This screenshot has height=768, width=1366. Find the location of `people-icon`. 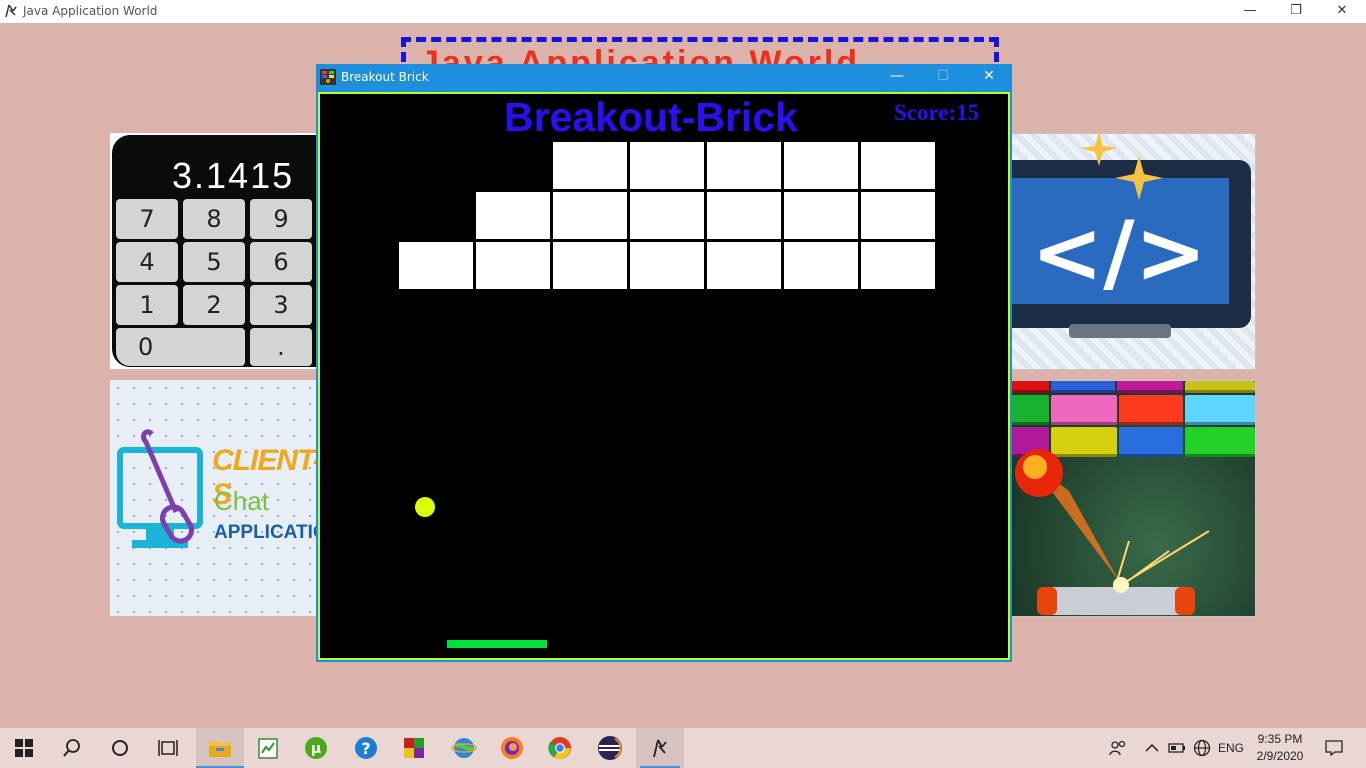

people-icon is located at coordinates (1117, 748).